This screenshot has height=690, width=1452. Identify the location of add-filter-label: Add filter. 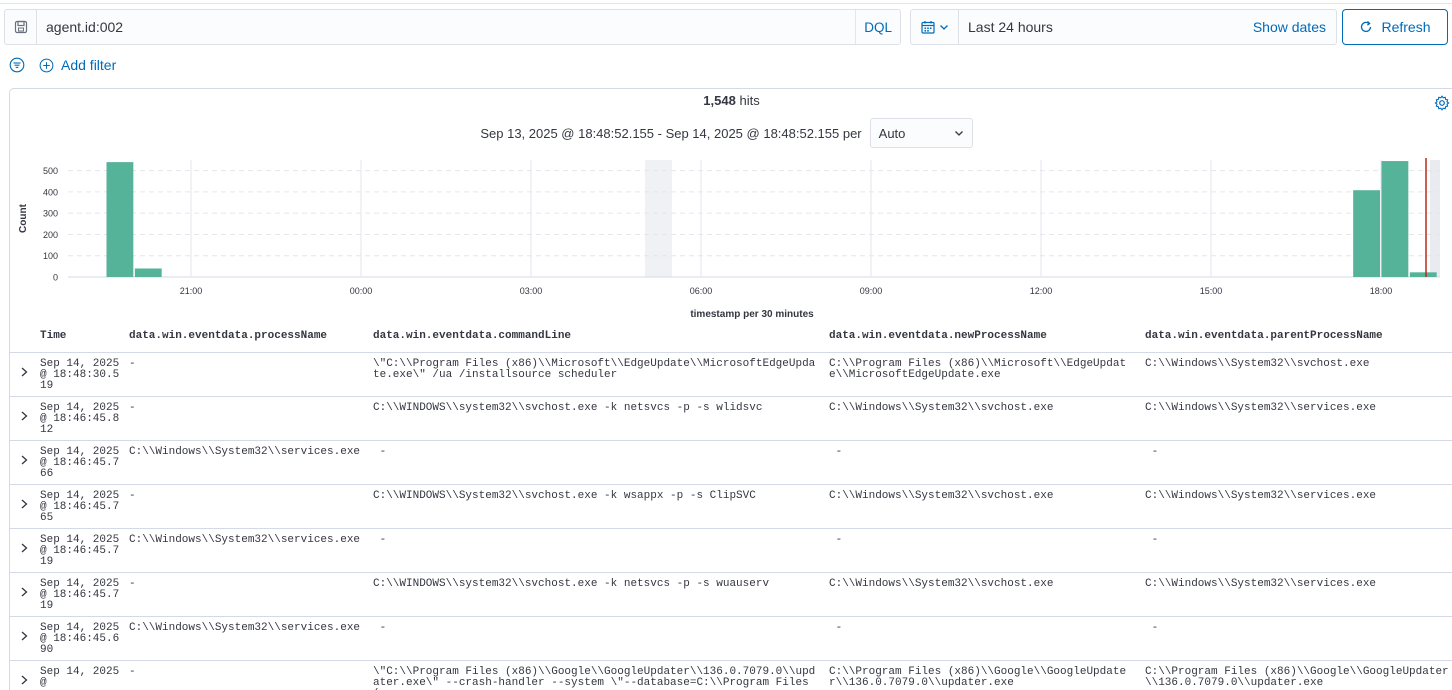
(89, 65).